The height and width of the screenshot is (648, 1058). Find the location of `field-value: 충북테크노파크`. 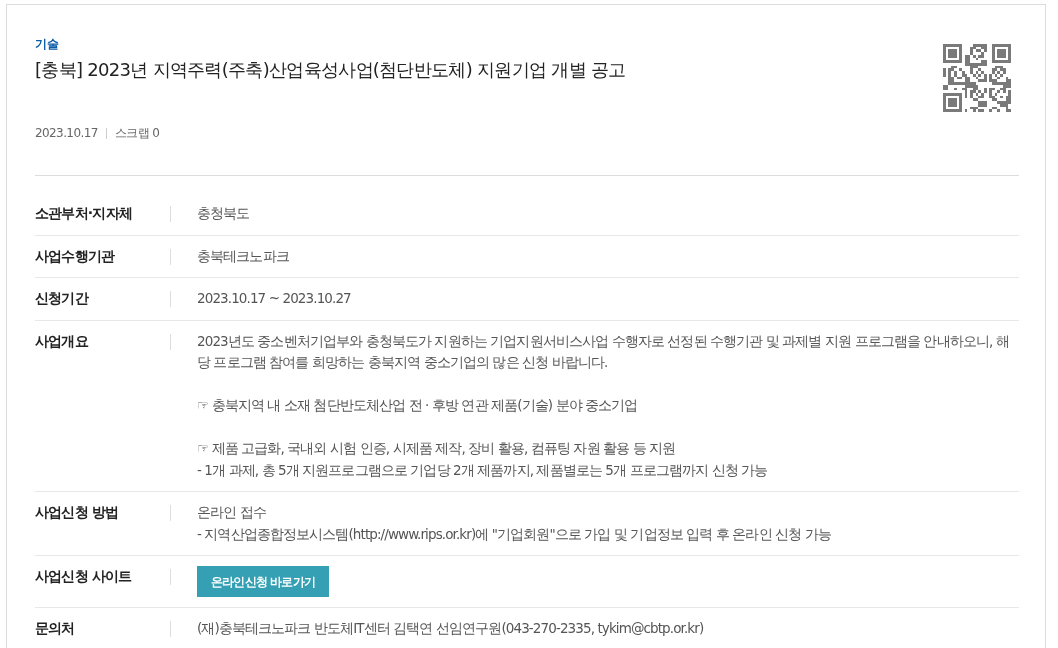

field-value: 충북테크노파크 is located at coordinates (243, 256).